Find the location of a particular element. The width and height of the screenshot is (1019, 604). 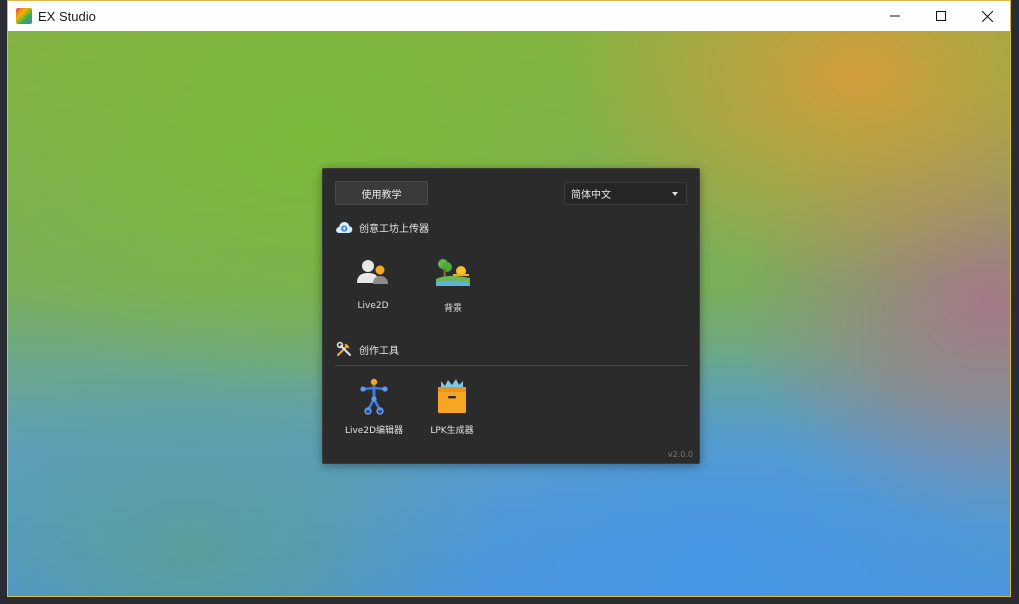

language-select: 简体中文 is located at coordinates (625, 193).